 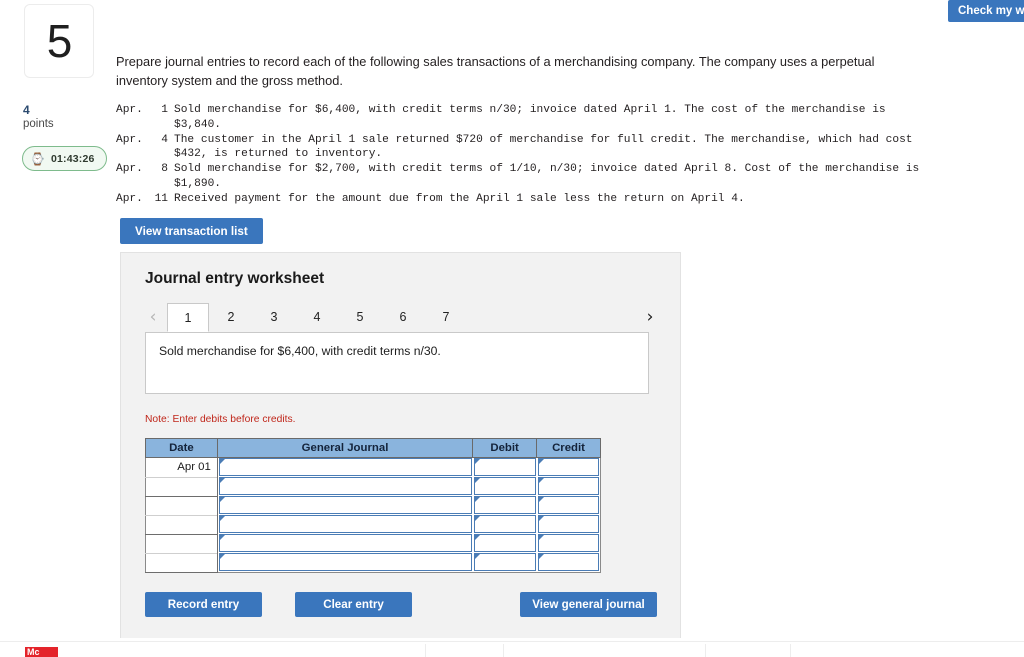 What do you see at coordinates (446, 317) in the screenshot?
I see `worksheet-tab-7: 7` at bounding box center [446, 317].